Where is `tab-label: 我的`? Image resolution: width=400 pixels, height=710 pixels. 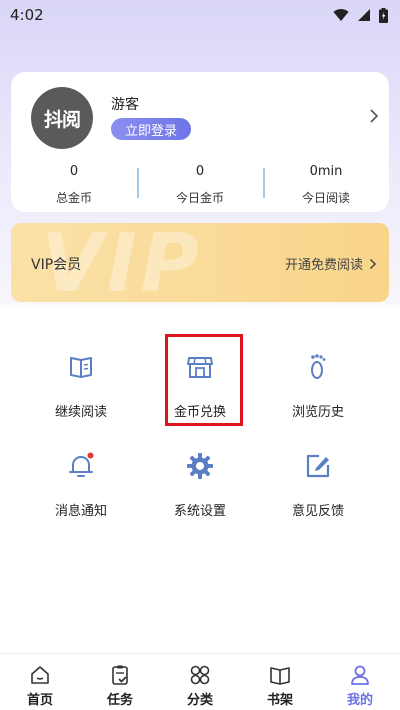
tab-label: 我的 is located at coordinates (359, 700).